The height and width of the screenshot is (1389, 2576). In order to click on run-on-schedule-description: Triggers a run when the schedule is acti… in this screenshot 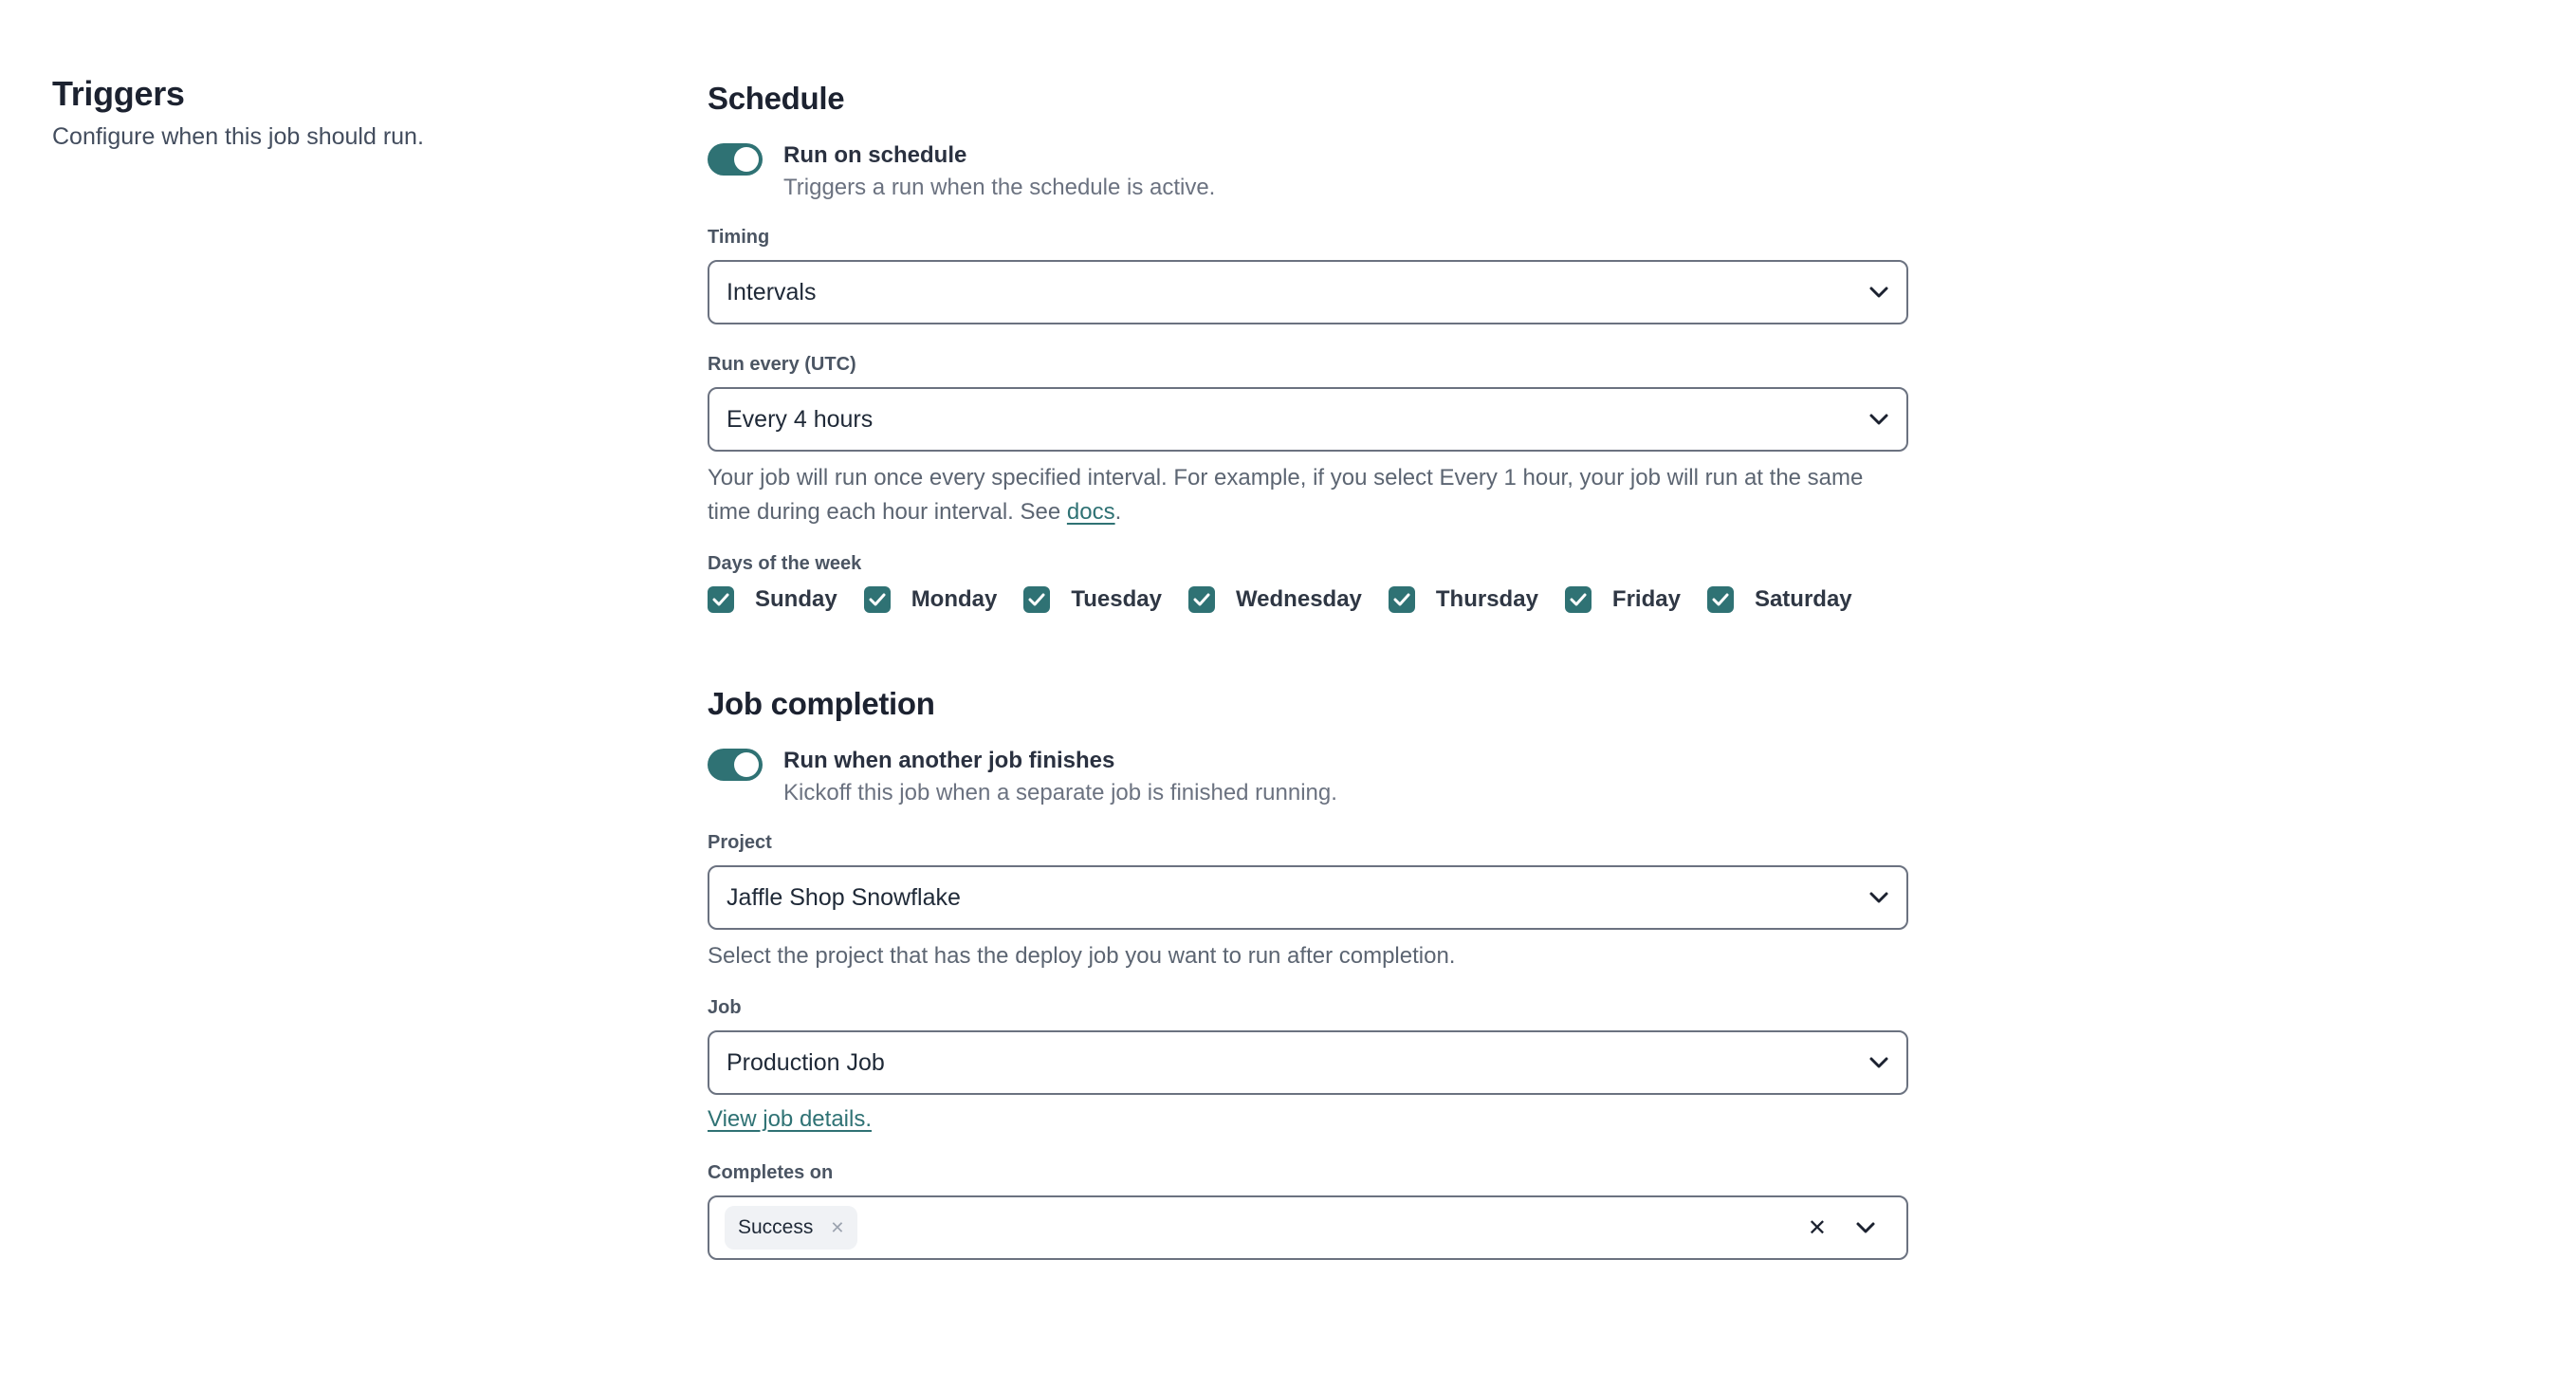, I will do `click(999, 187)`.